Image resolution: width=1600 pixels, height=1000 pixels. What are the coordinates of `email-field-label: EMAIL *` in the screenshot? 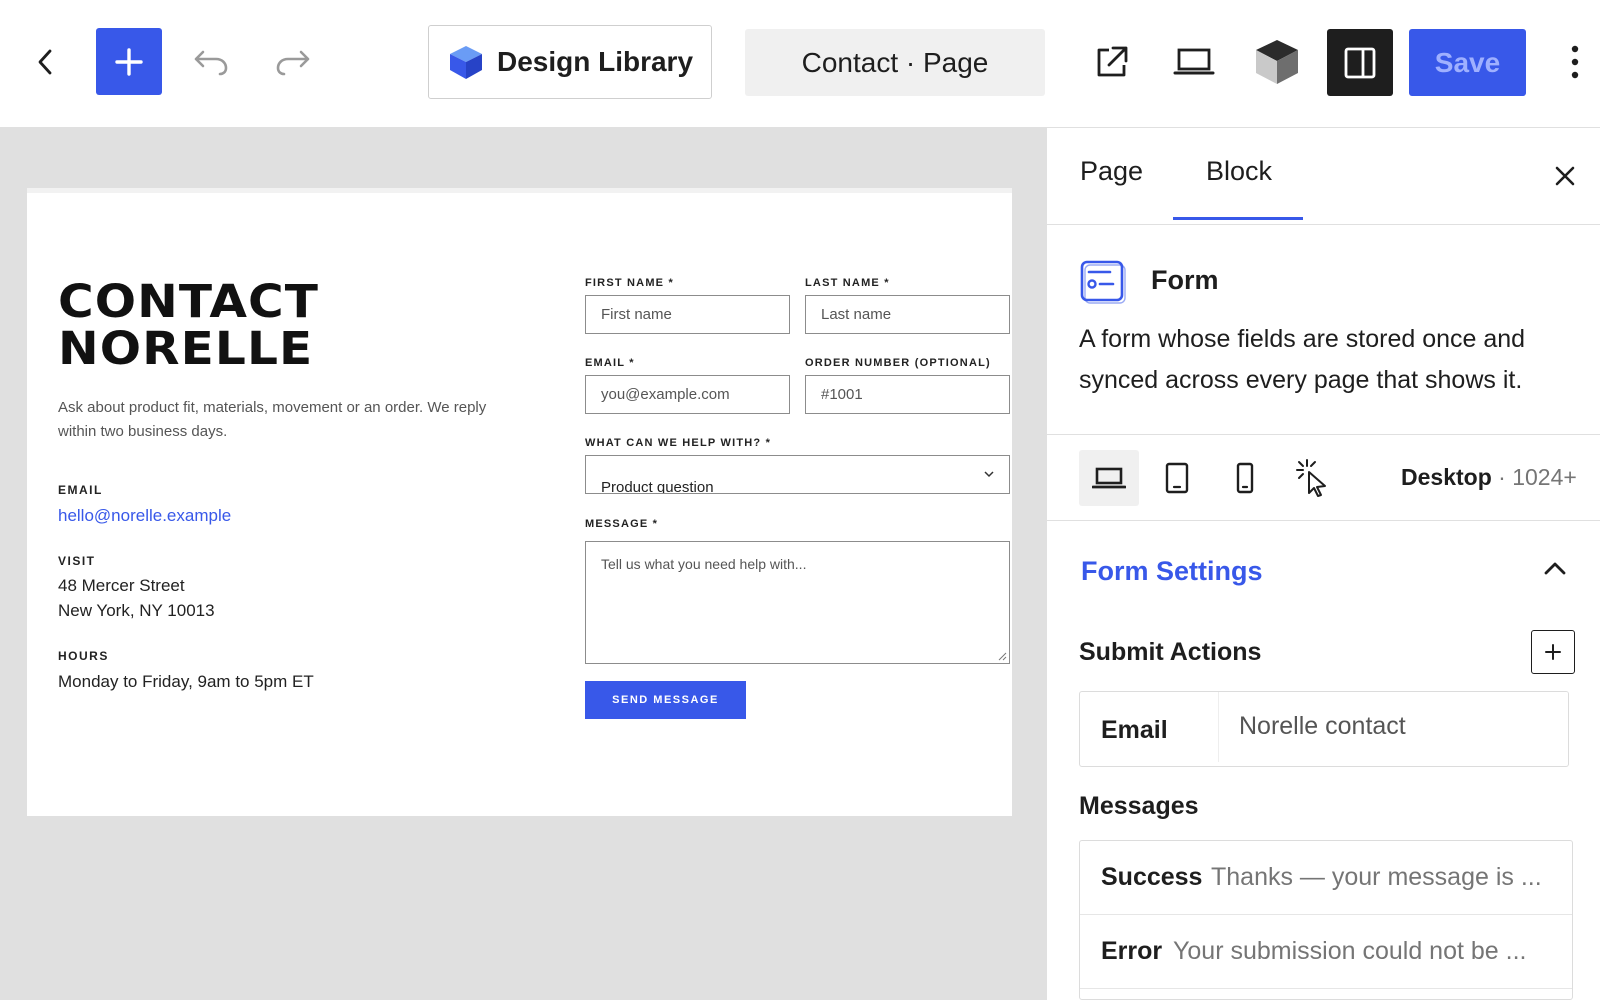 It's located at (610, 363).